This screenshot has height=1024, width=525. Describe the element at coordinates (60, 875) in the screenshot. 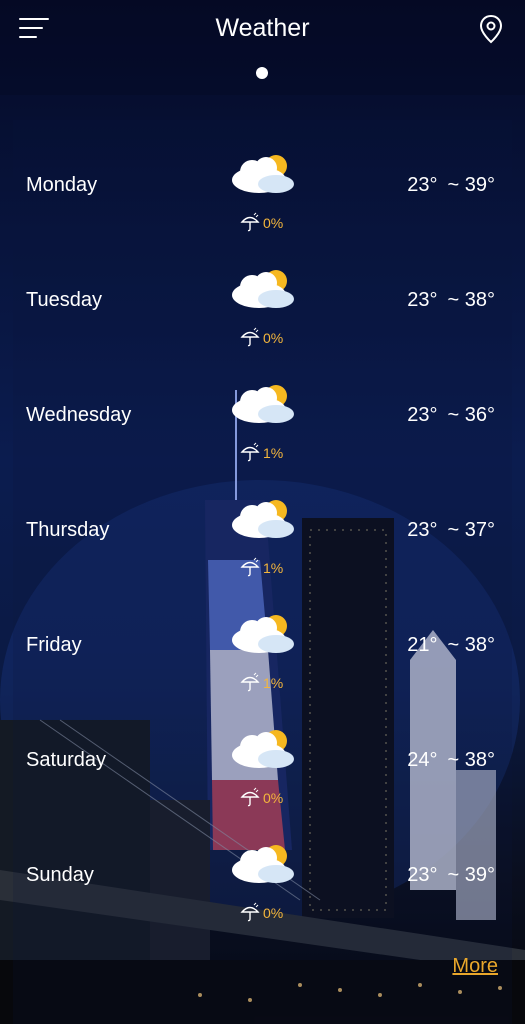

I see `day-label: Sunday` at that location.